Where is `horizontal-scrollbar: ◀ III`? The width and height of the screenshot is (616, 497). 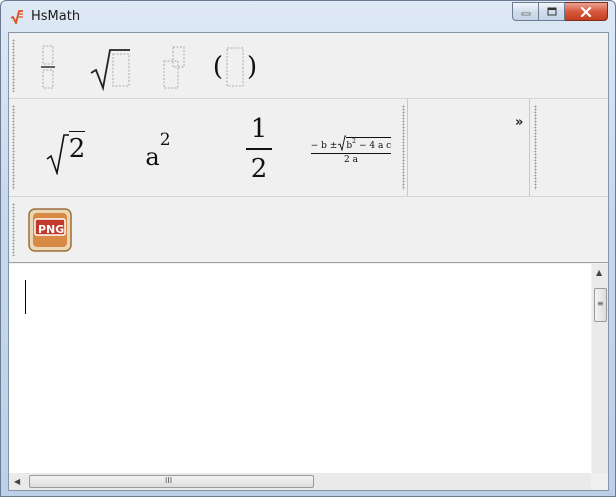 horizontal-scrollbar: ◀ III is located at coordinates (300, 481).